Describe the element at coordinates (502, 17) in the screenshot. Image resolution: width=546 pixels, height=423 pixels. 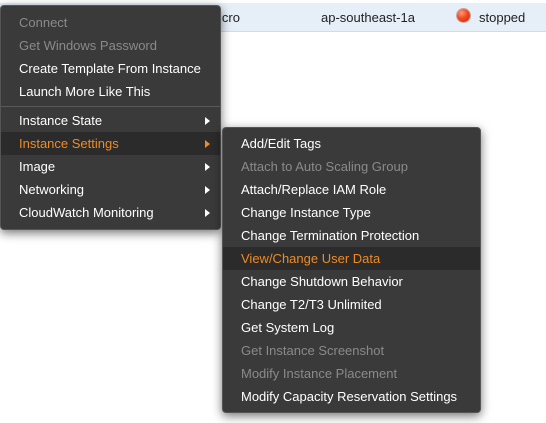
I see `instance-state-cell: stopped` at that location.